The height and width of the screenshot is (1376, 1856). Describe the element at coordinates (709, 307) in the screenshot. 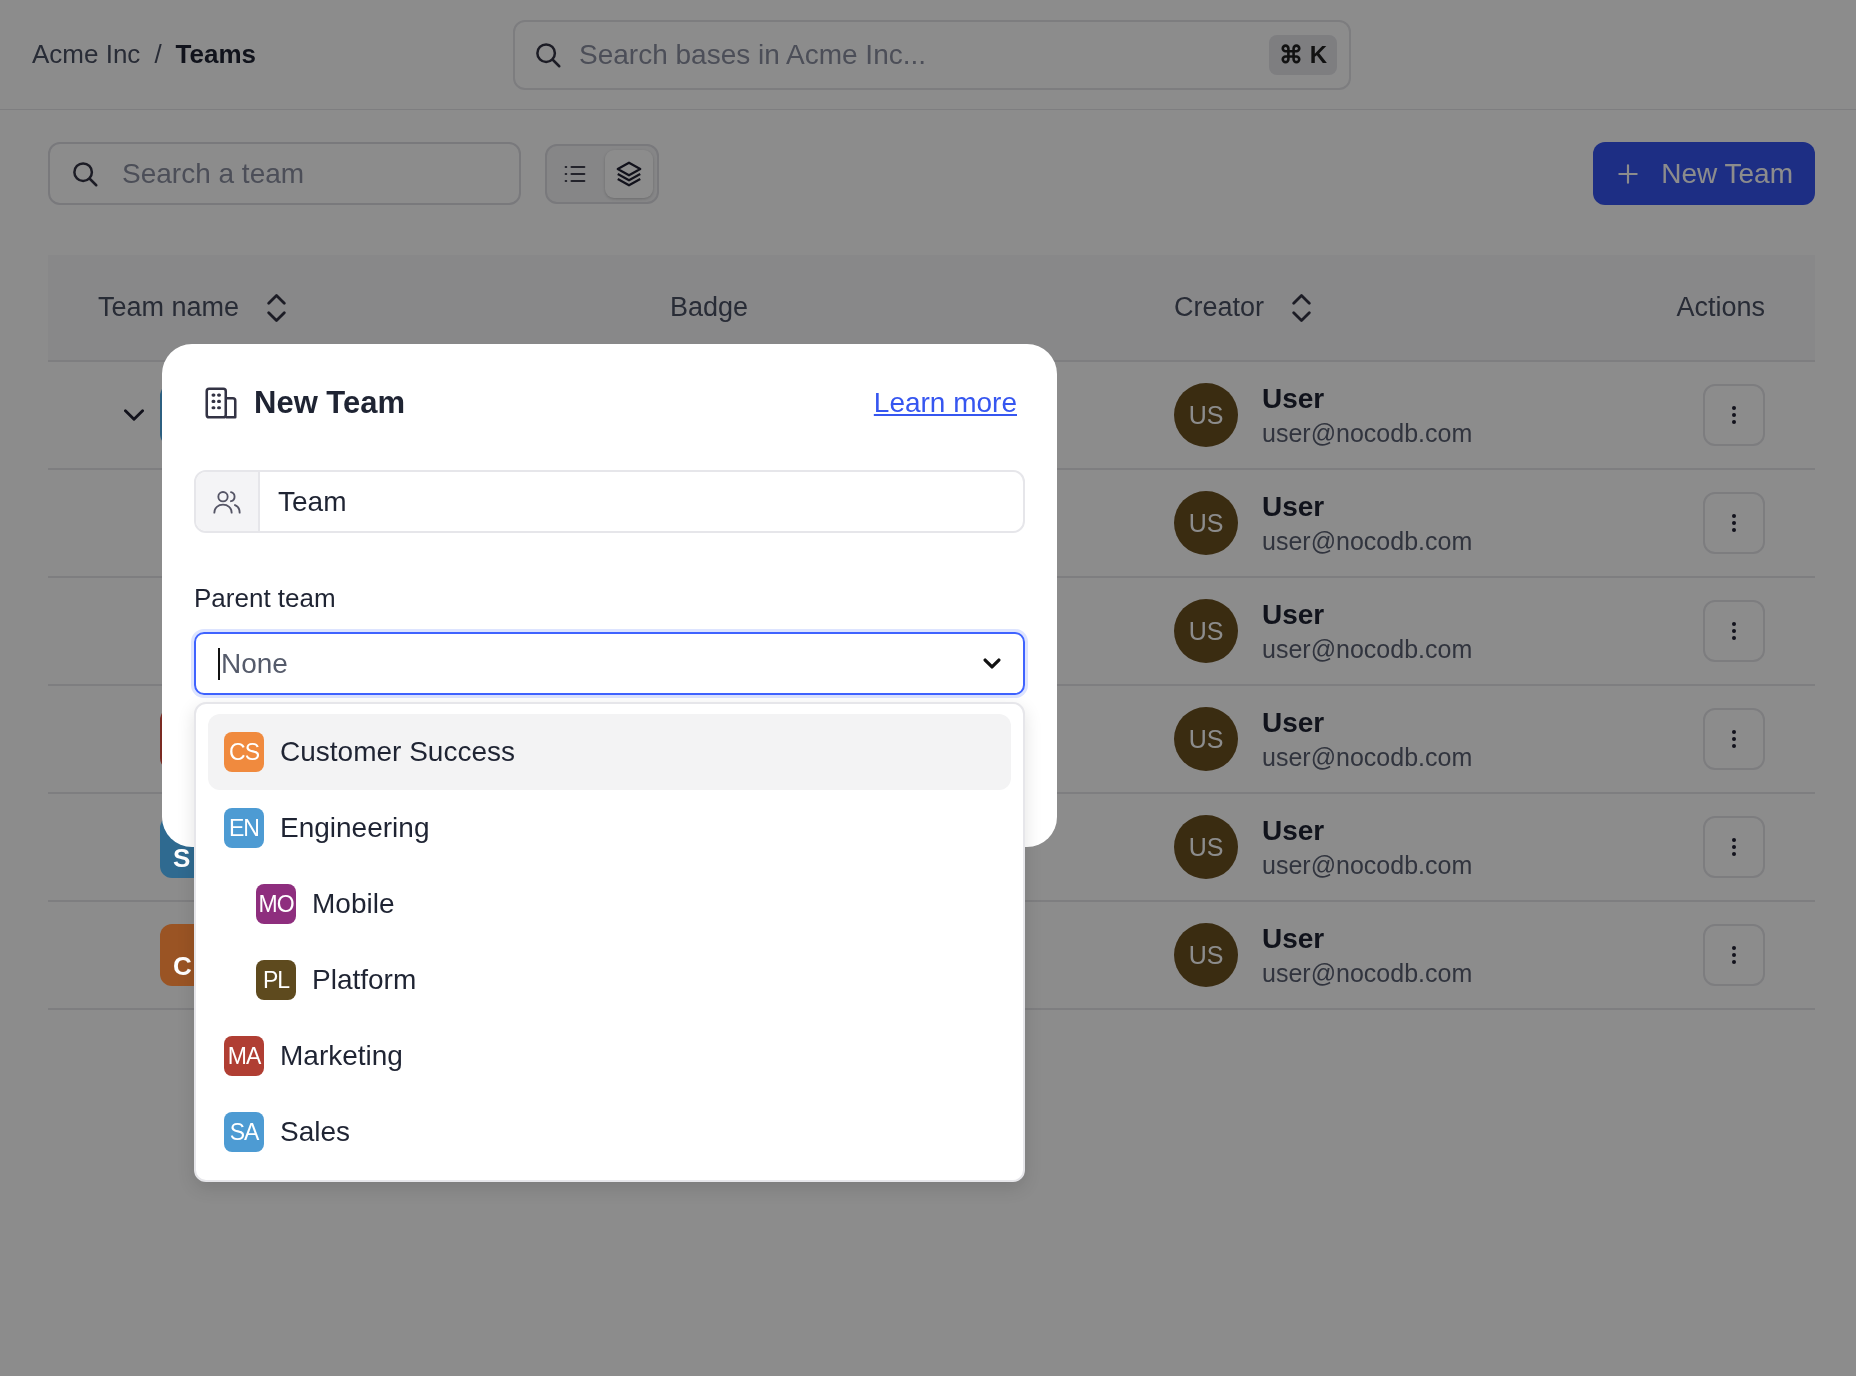

I see `column-header: Badge` at that location.